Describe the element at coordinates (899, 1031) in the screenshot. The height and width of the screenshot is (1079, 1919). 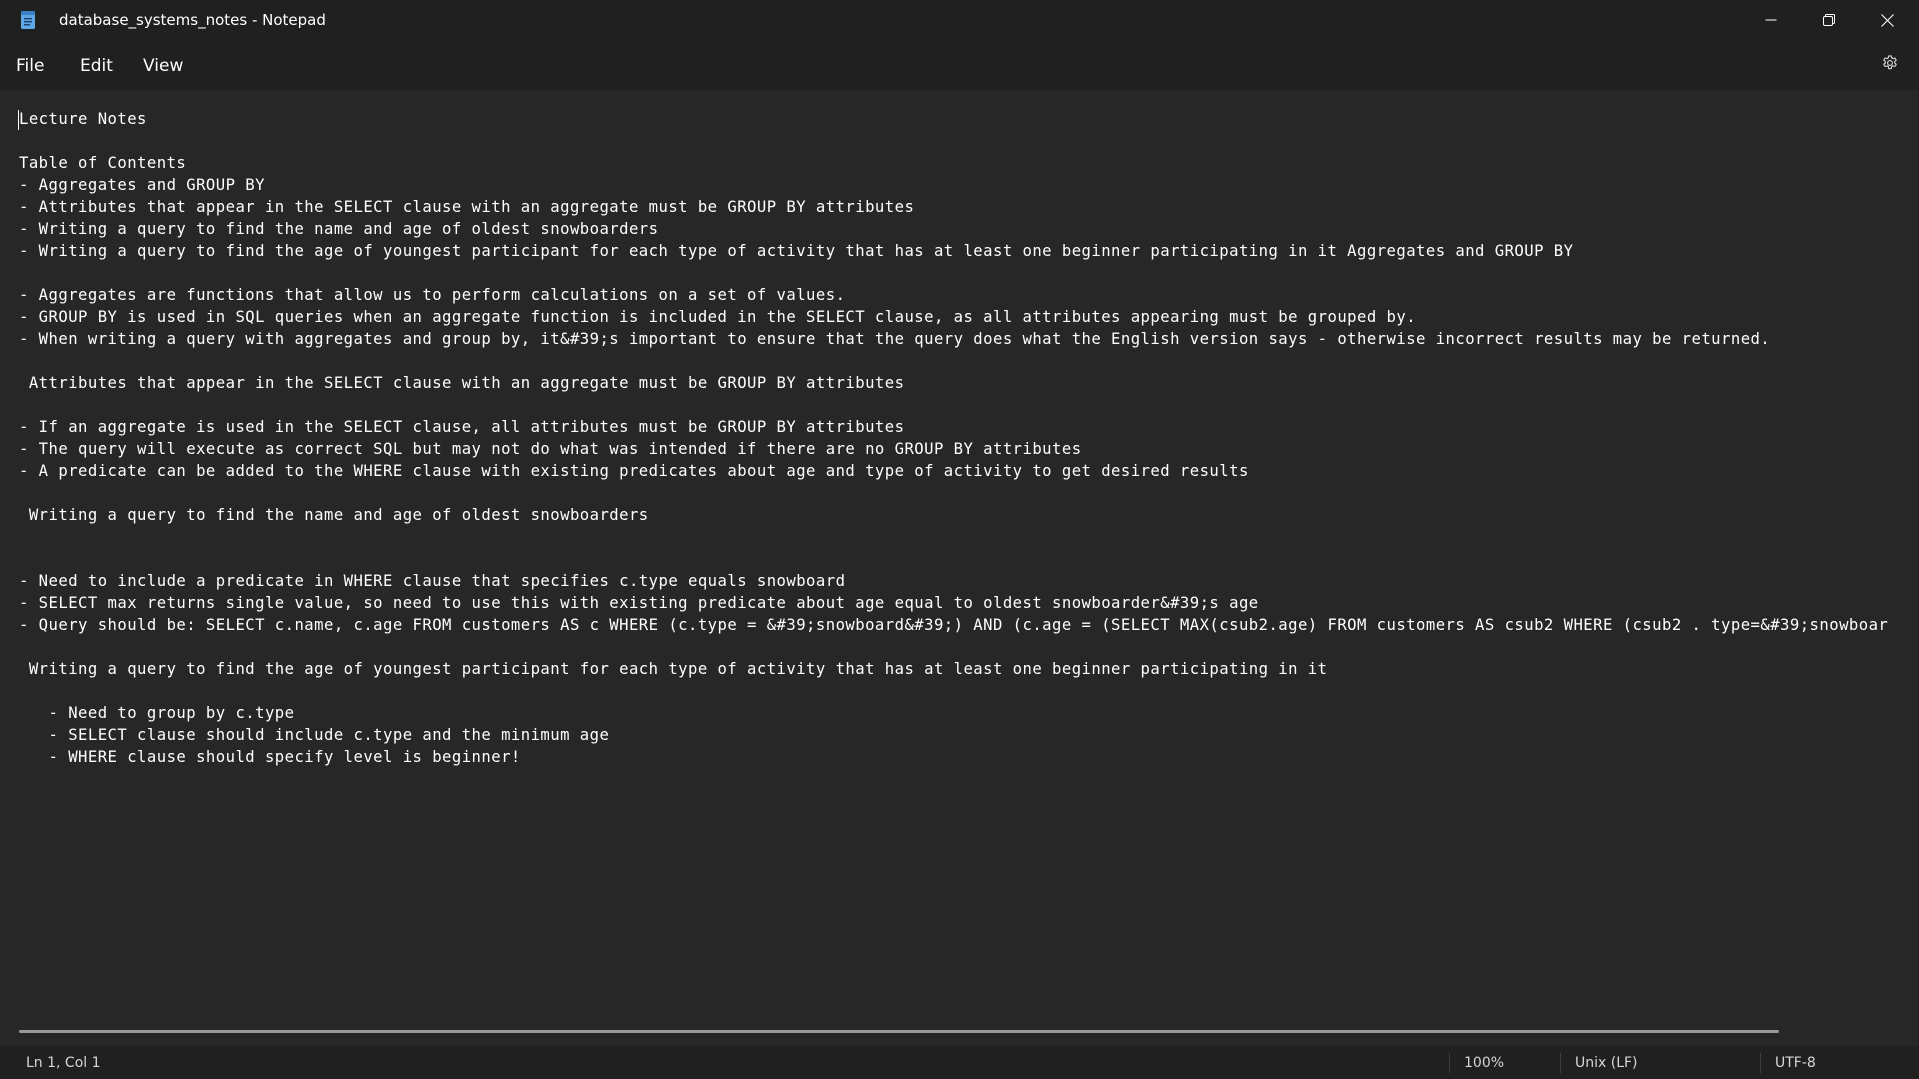
I see `horizontal-scrollbar` at that location.